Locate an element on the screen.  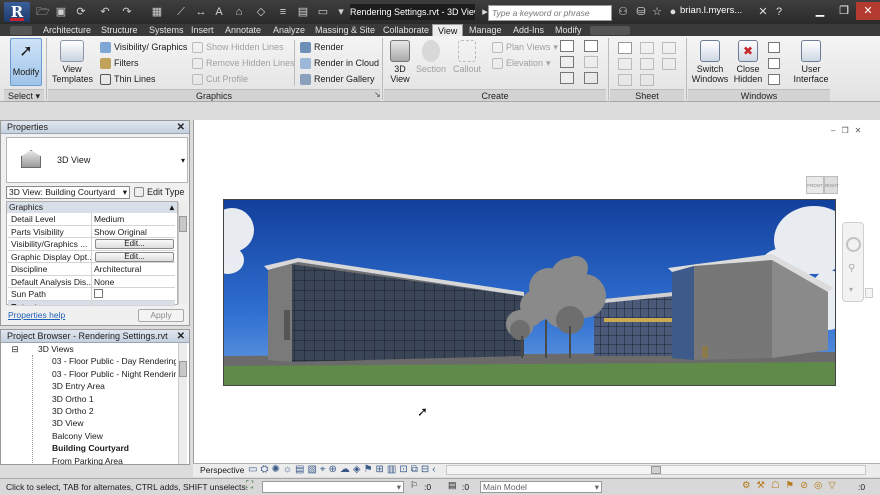
design-options-icon: ▤ is located at coordinates (452, 485).